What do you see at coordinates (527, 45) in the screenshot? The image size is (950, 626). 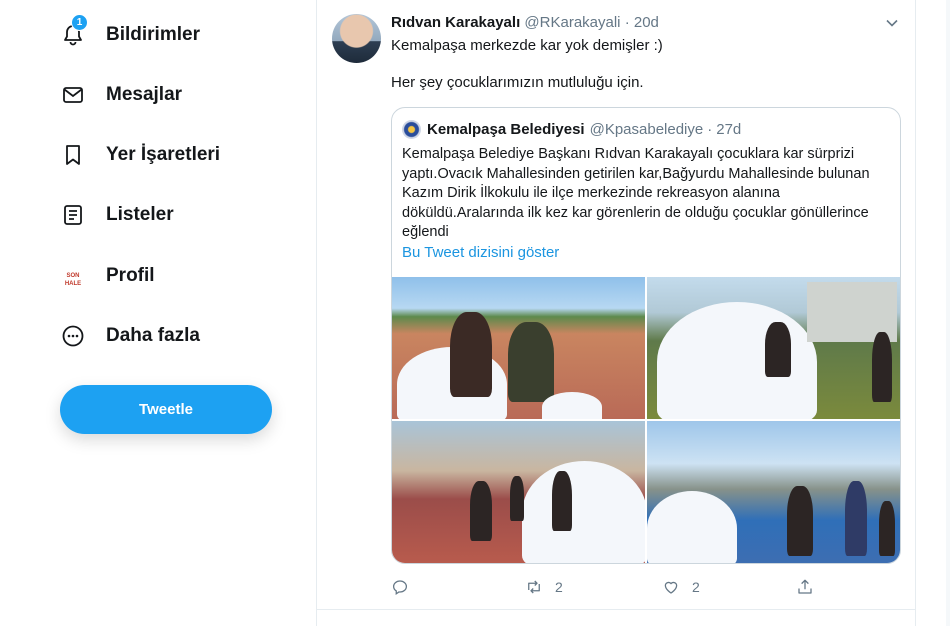 I see `tweet-text-line1: Kemalpaşa merkezde kar yok demişler :)` at bounding box center [527, 45].